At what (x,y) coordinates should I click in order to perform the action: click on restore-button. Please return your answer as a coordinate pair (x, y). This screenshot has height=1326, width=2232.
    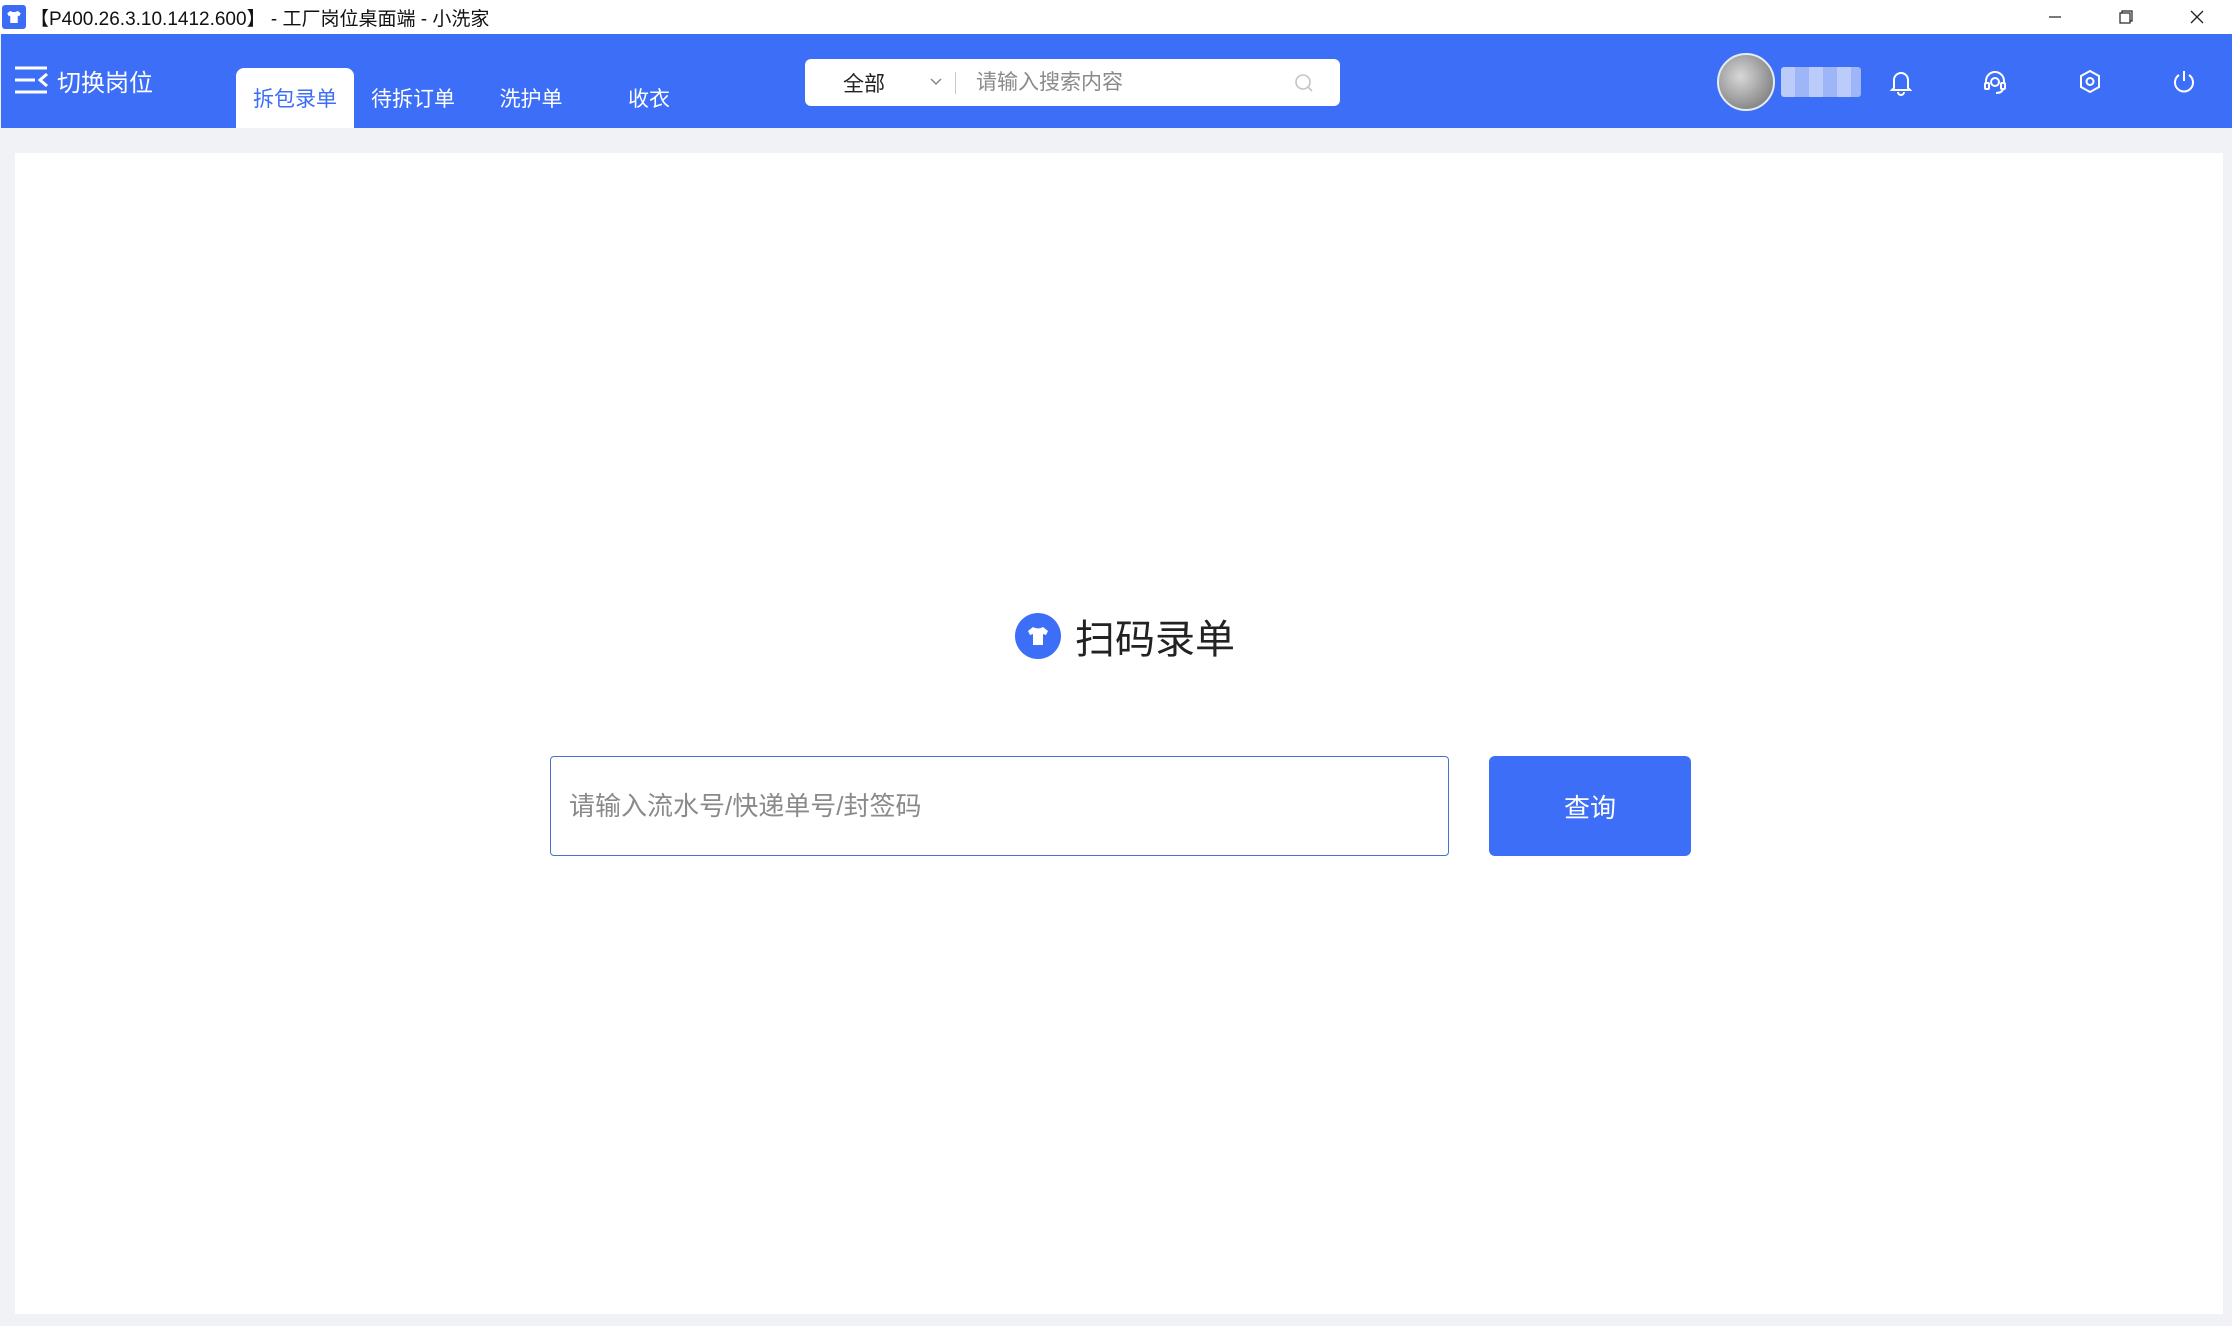
    Looking at the image, I should click on (2125, 17).